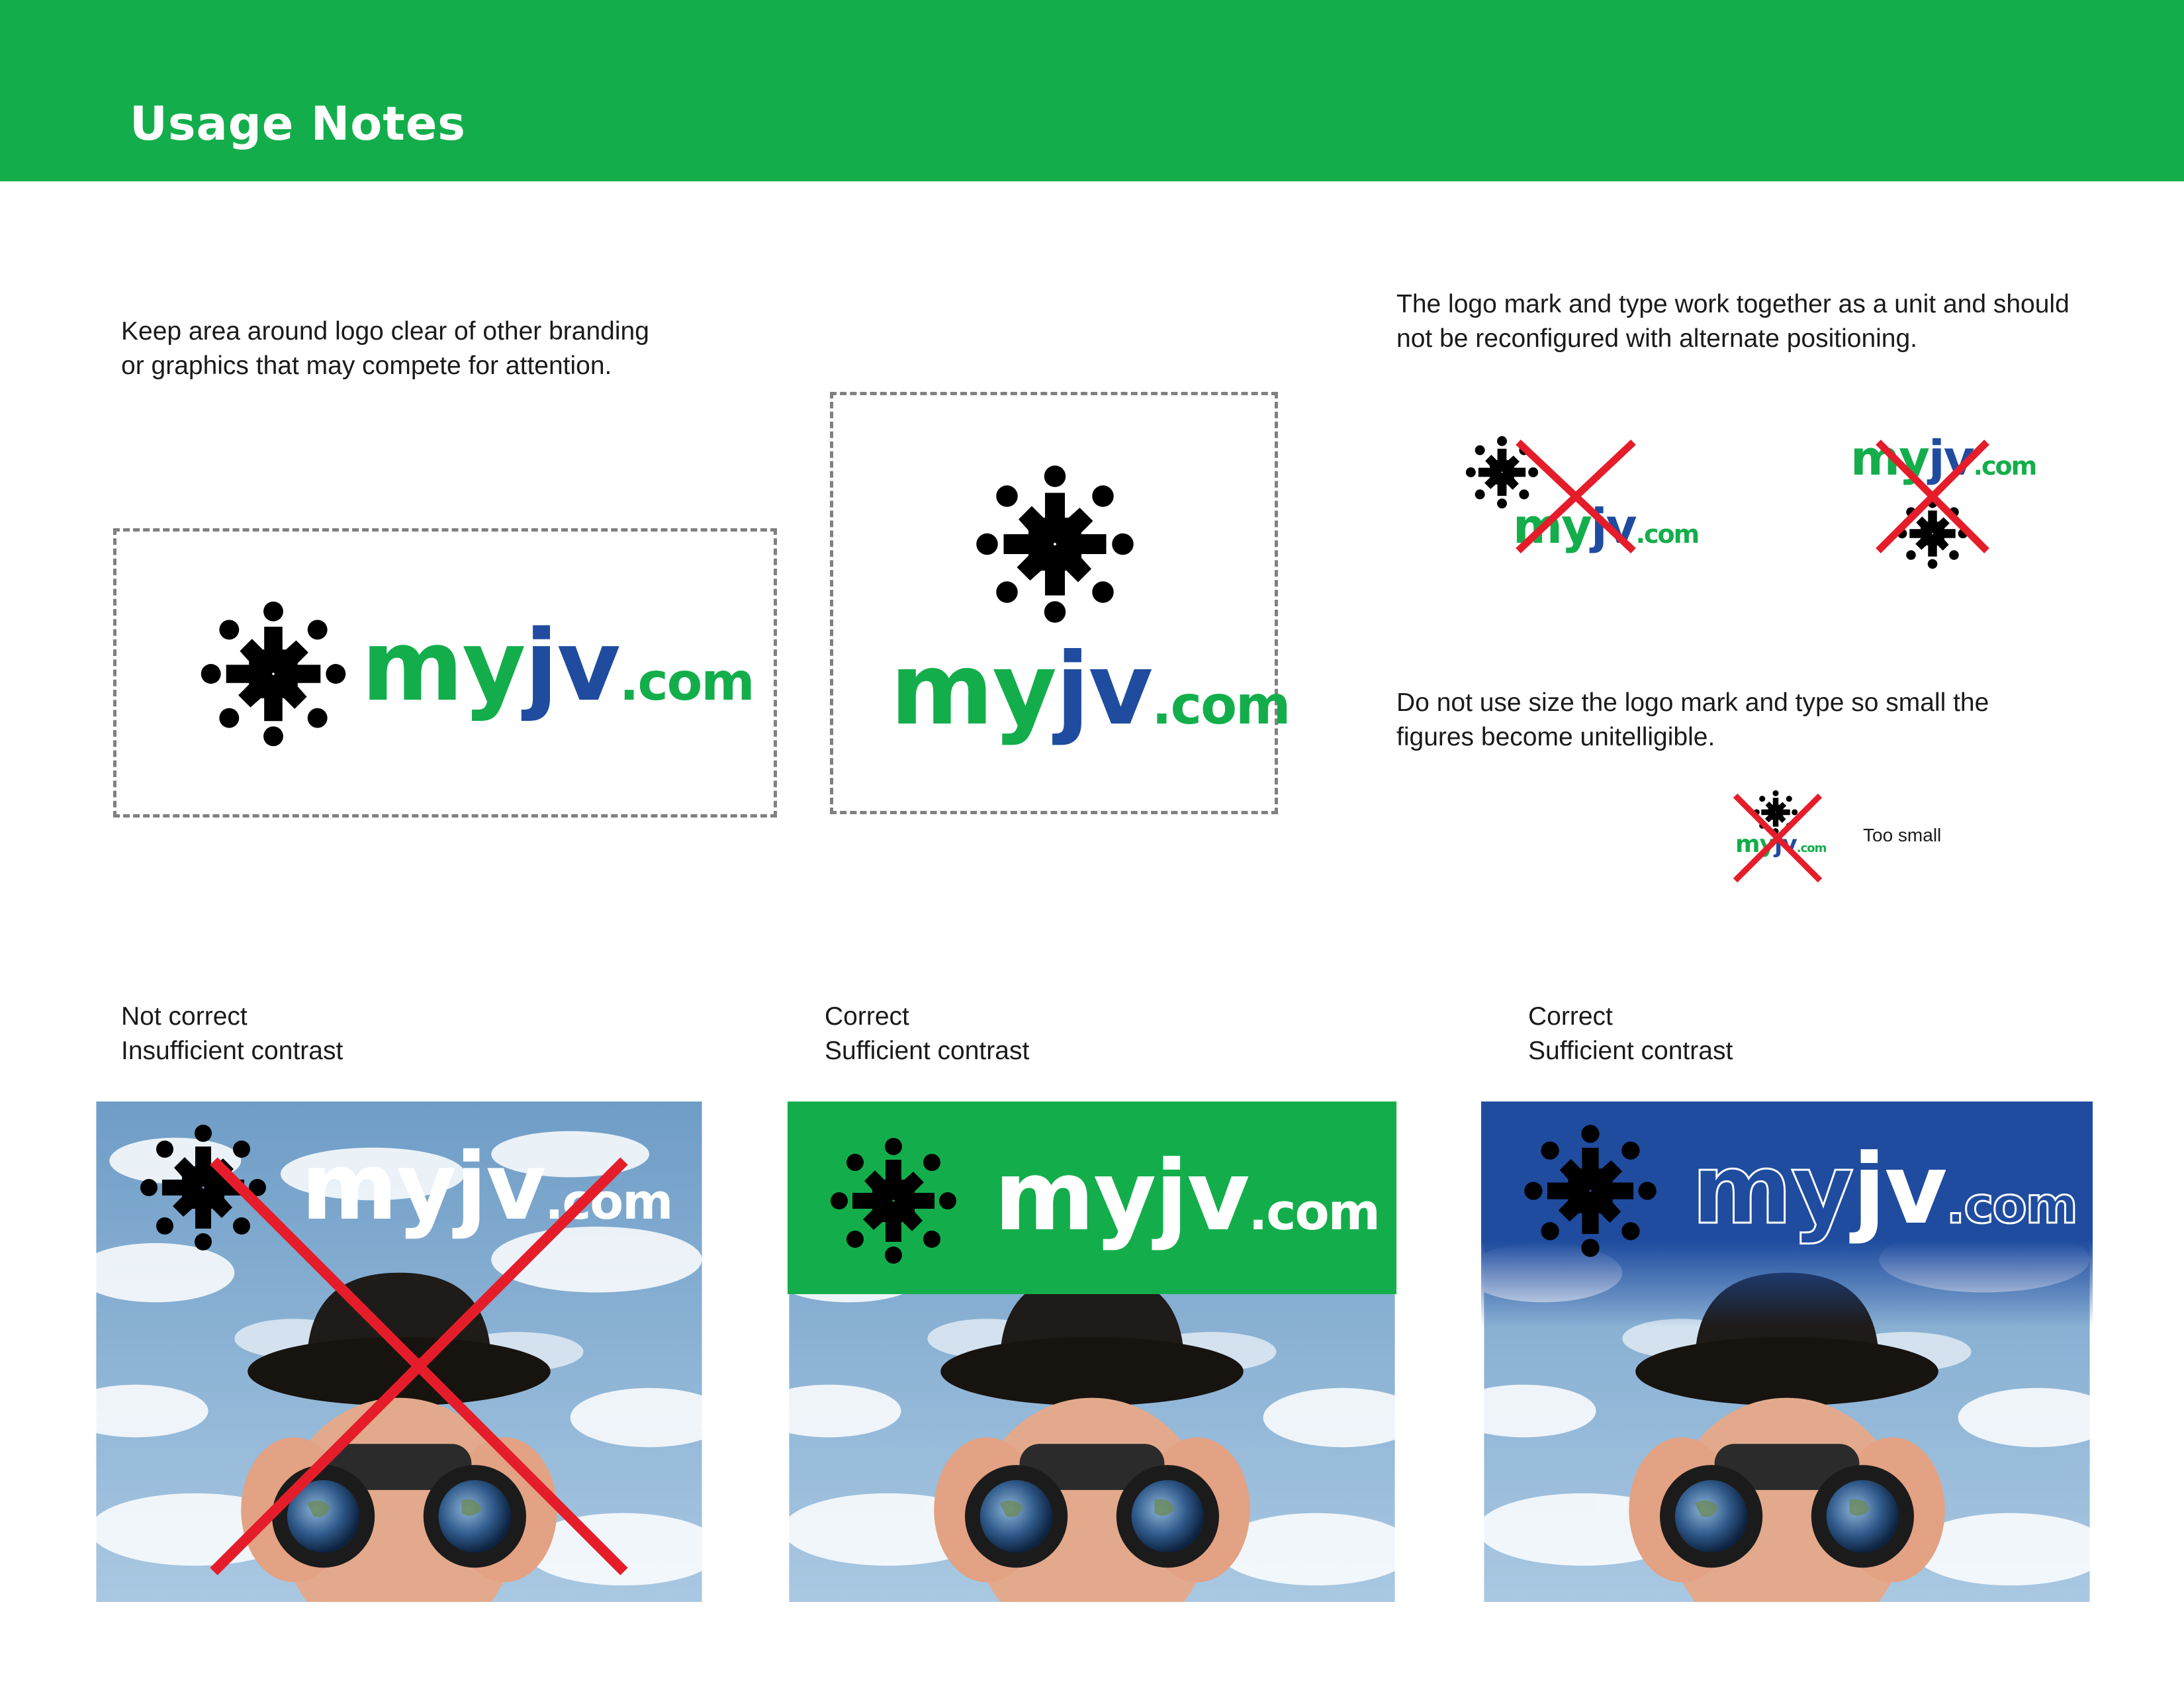 Image resolution: width=2184 pixels, height=1688 pixels. Describe the element at coordinates (298, 124) in the screenshot. I see `page-title: Usage Notes` at that location.